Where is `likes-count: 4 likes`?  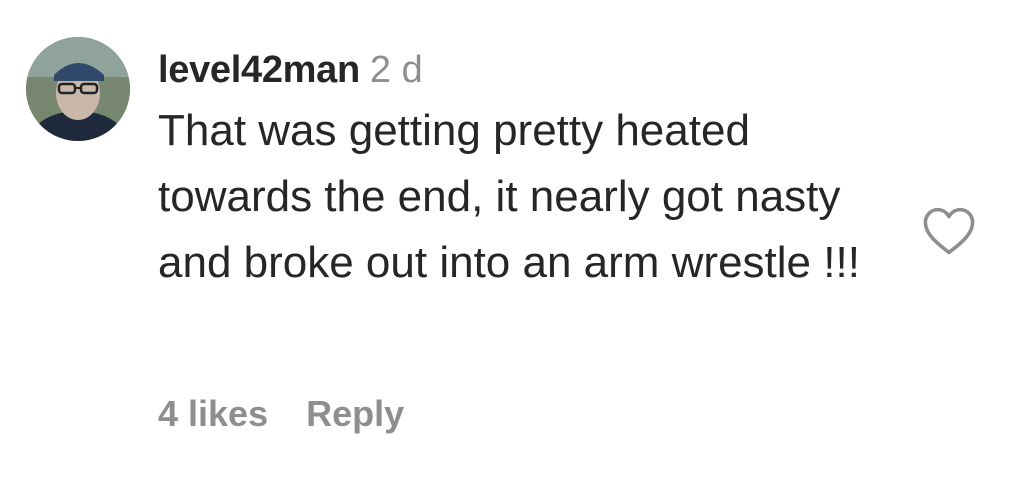
likes-count: 4 likes is located at coordinates (213, 413).